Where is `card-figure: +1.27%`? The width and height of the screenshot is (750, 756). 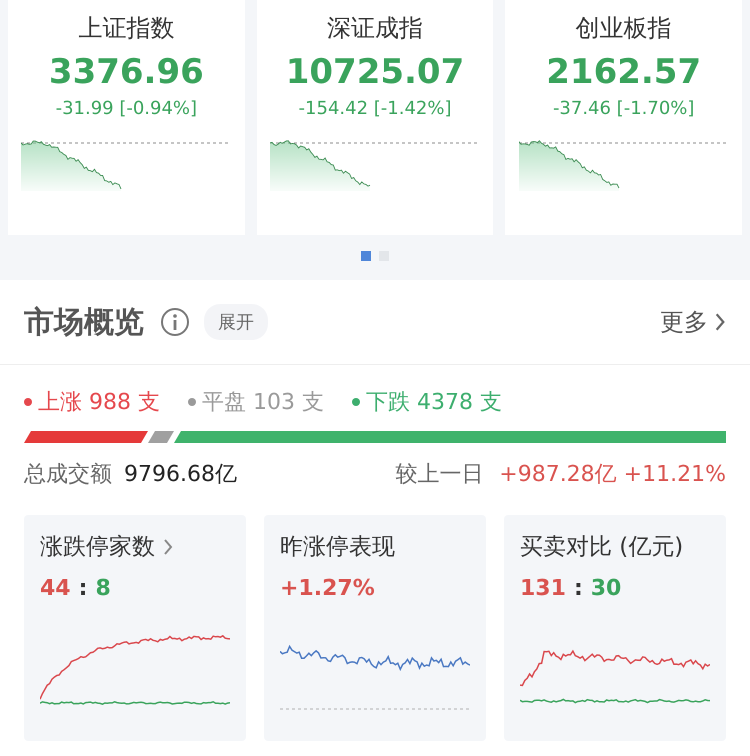
card-figure: +1.27% is located at coordinates (327, 588).